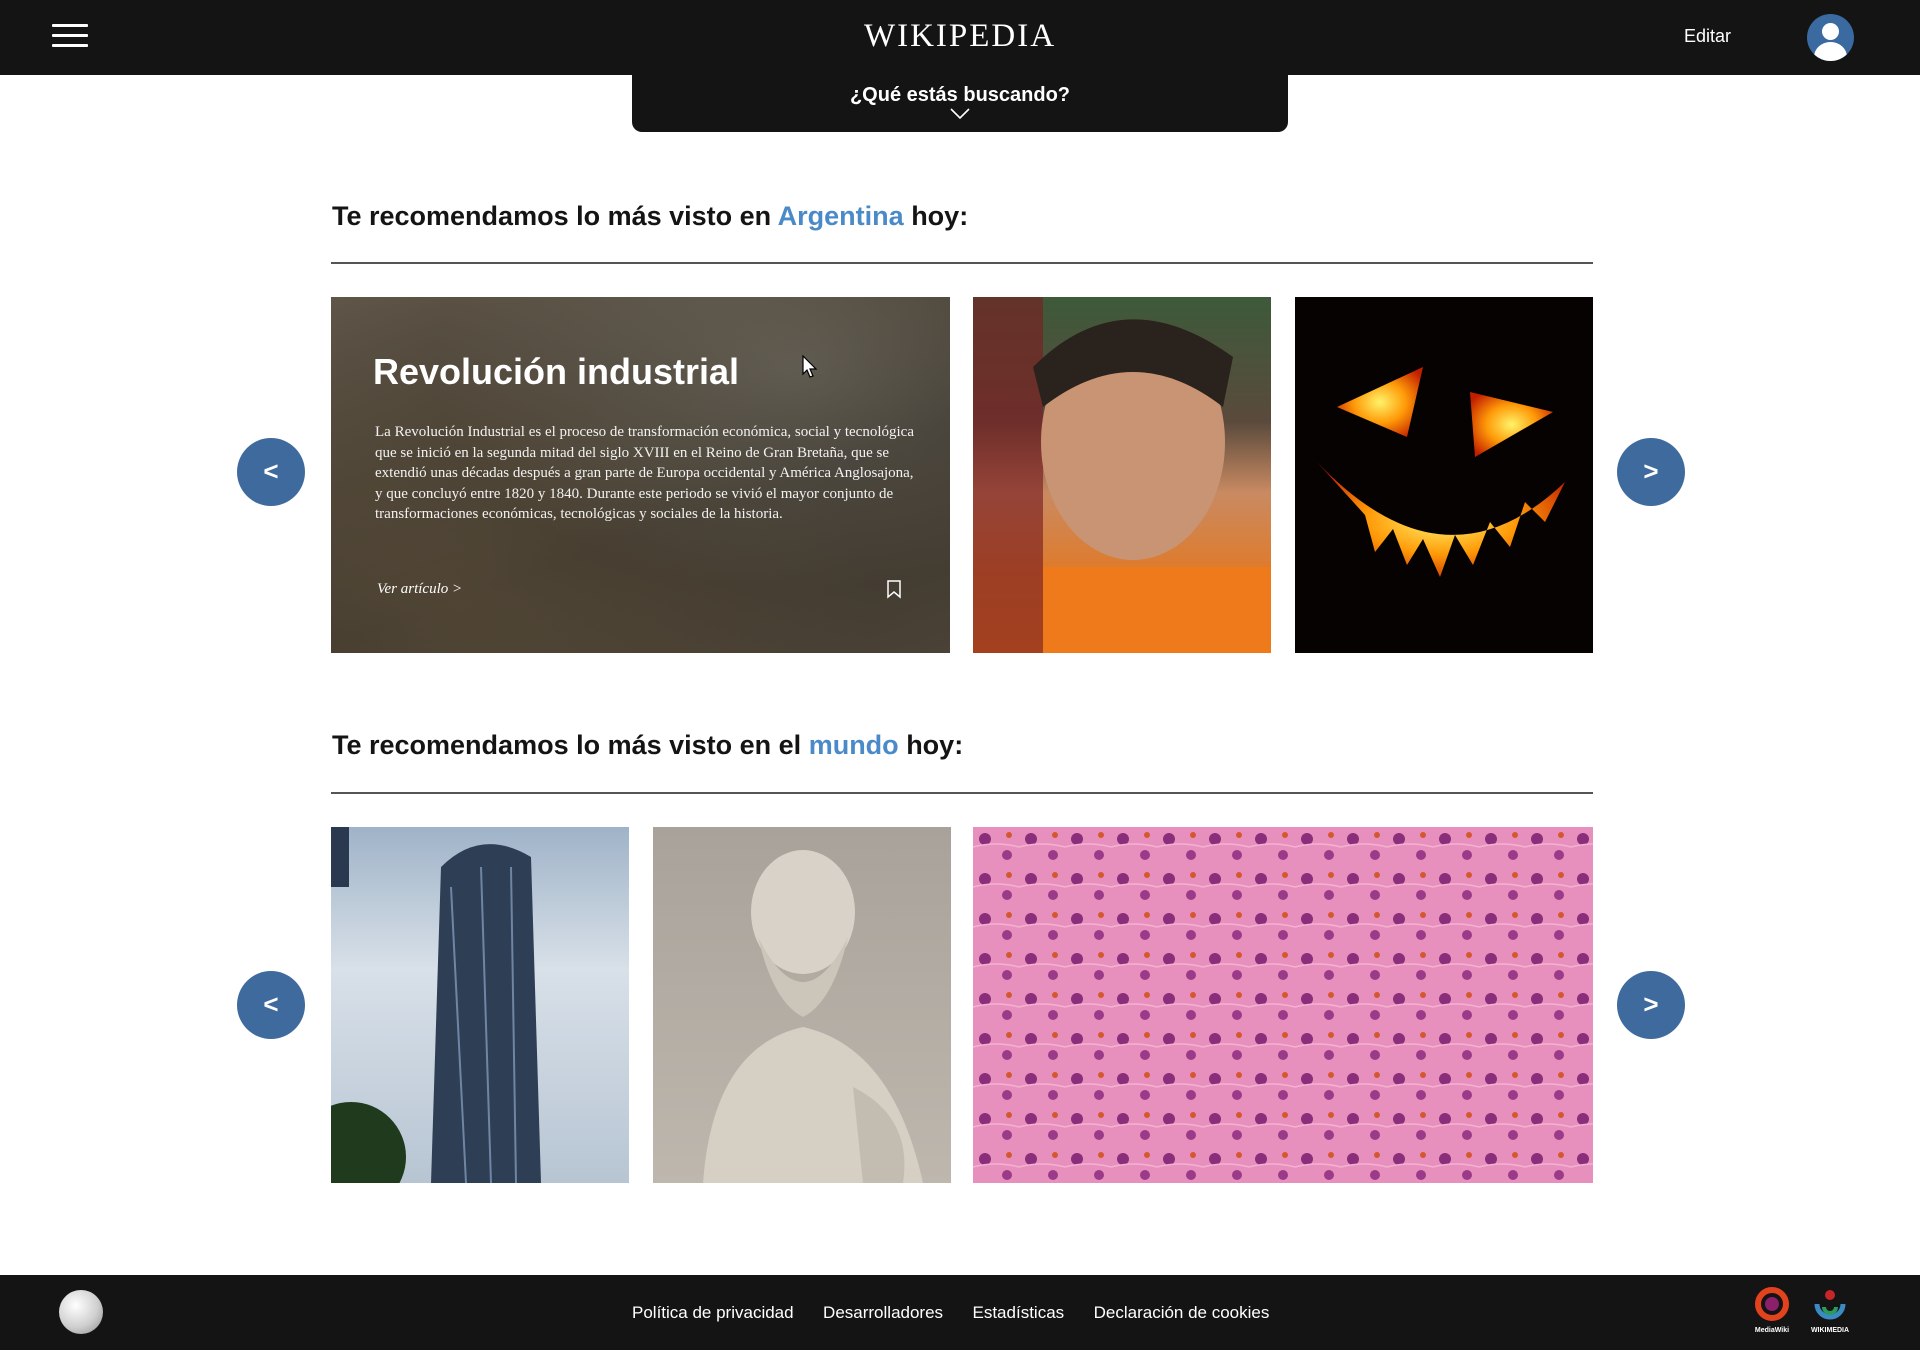 Image resolution: width=1920 pixels, height=1350 pixels. Describe the element at coordinates (841, 216) in the screenshot. I see `section-title-highlight: Argentina` at that location.